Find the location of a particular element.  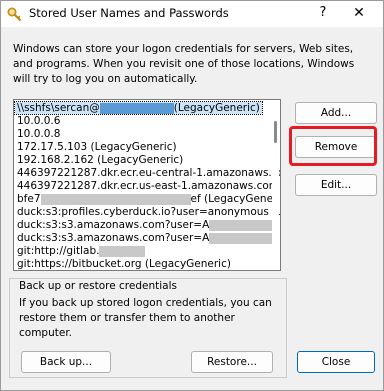

key-icon is located at coordinates (14, 14).